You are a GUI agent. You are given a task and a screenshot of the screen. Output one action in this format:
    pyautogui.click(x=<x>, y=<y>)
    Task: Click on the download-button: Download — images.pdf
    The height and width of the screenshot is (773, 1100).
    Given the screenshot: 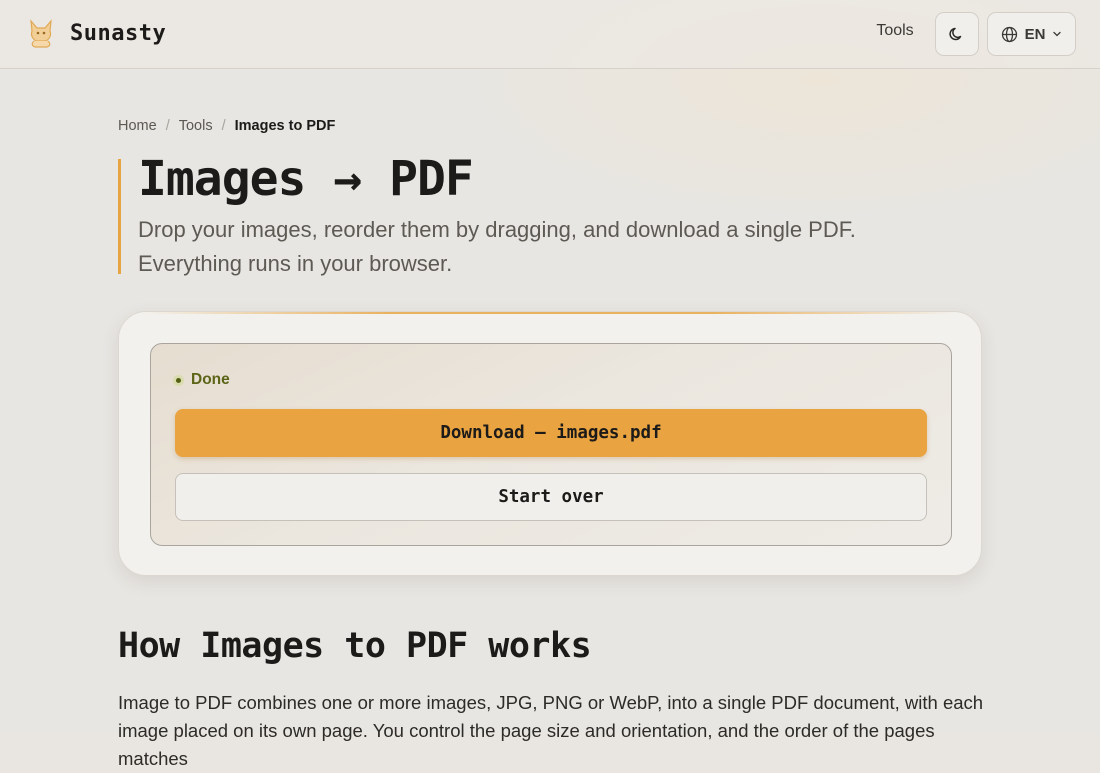 What is the action you would take?
    pyautogui.click(x=551, y=433)
    